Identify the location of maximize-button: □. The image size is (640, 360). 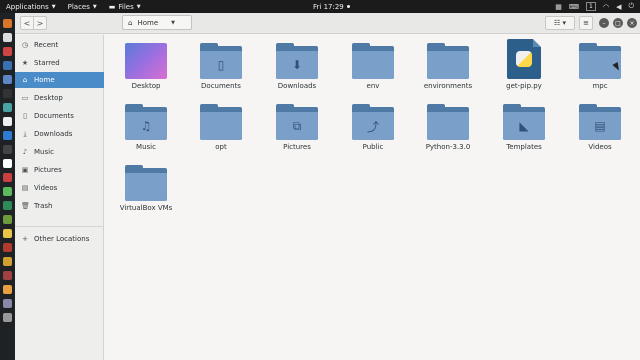
(618, 23).